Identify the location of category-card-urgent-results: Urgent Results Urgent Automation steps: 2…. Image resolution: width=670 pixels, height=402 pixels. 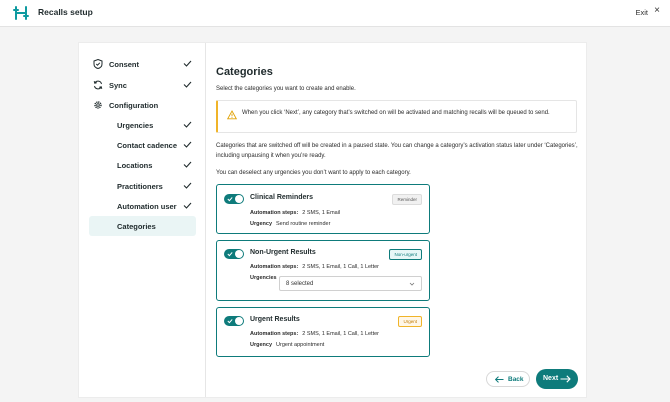
(323, 332).